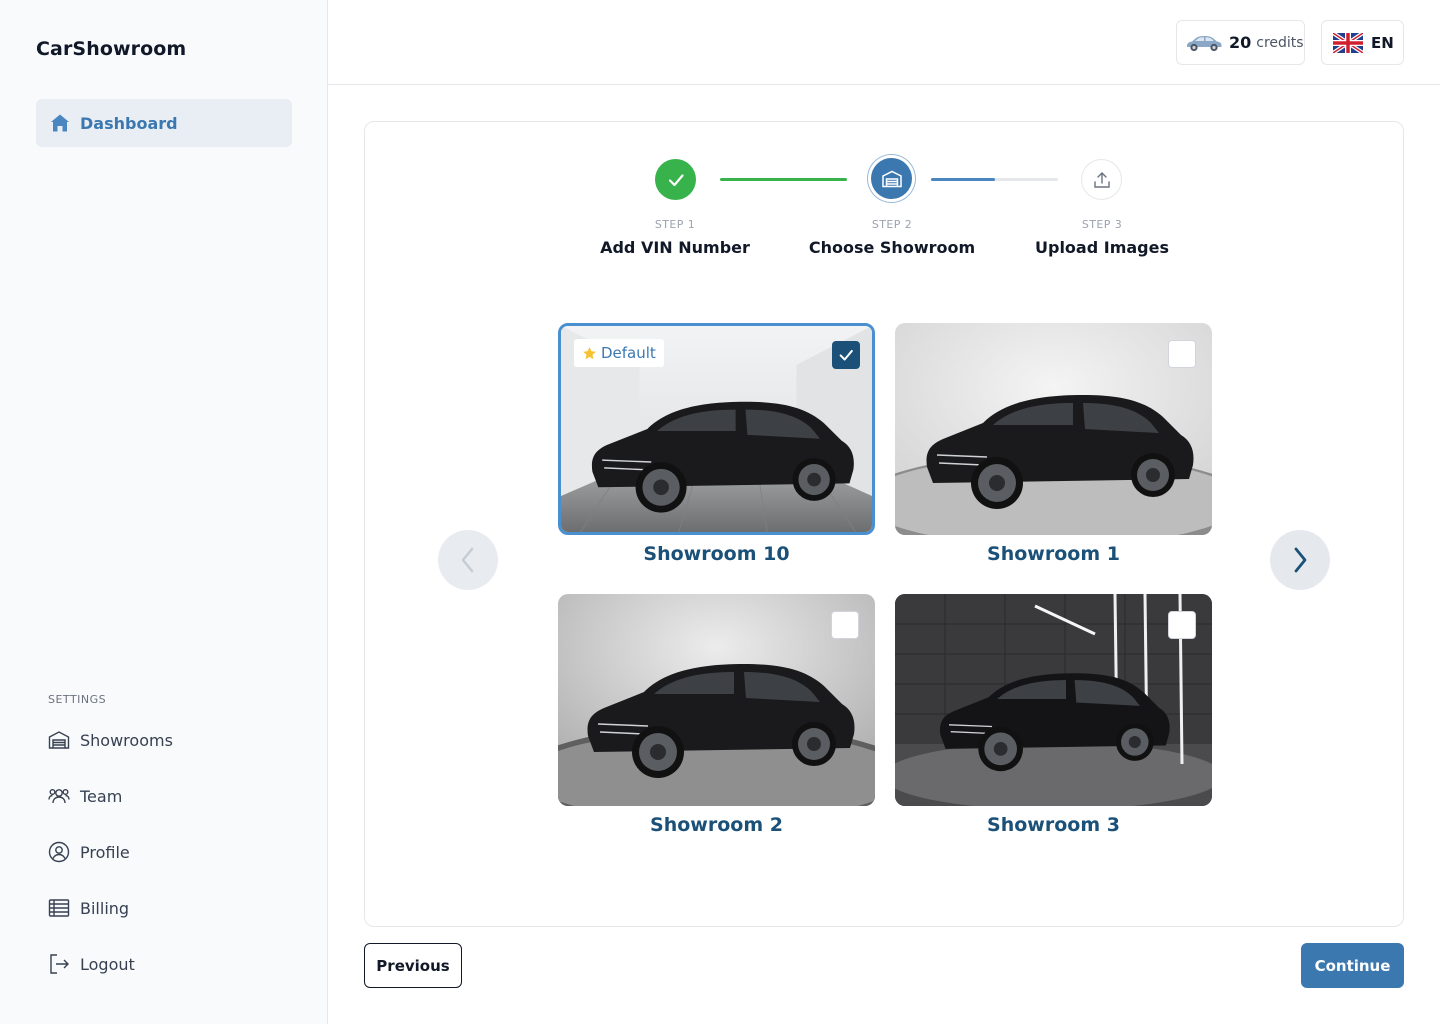 This screenshot has height=1024, width=1440. I want to click on step-2-number: STEP 2, so click(892, 224).